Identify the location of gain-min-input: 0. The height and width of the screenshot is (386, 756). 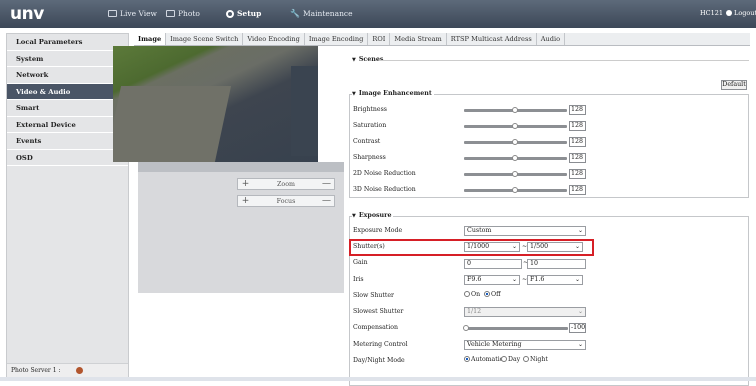
(493, 264).